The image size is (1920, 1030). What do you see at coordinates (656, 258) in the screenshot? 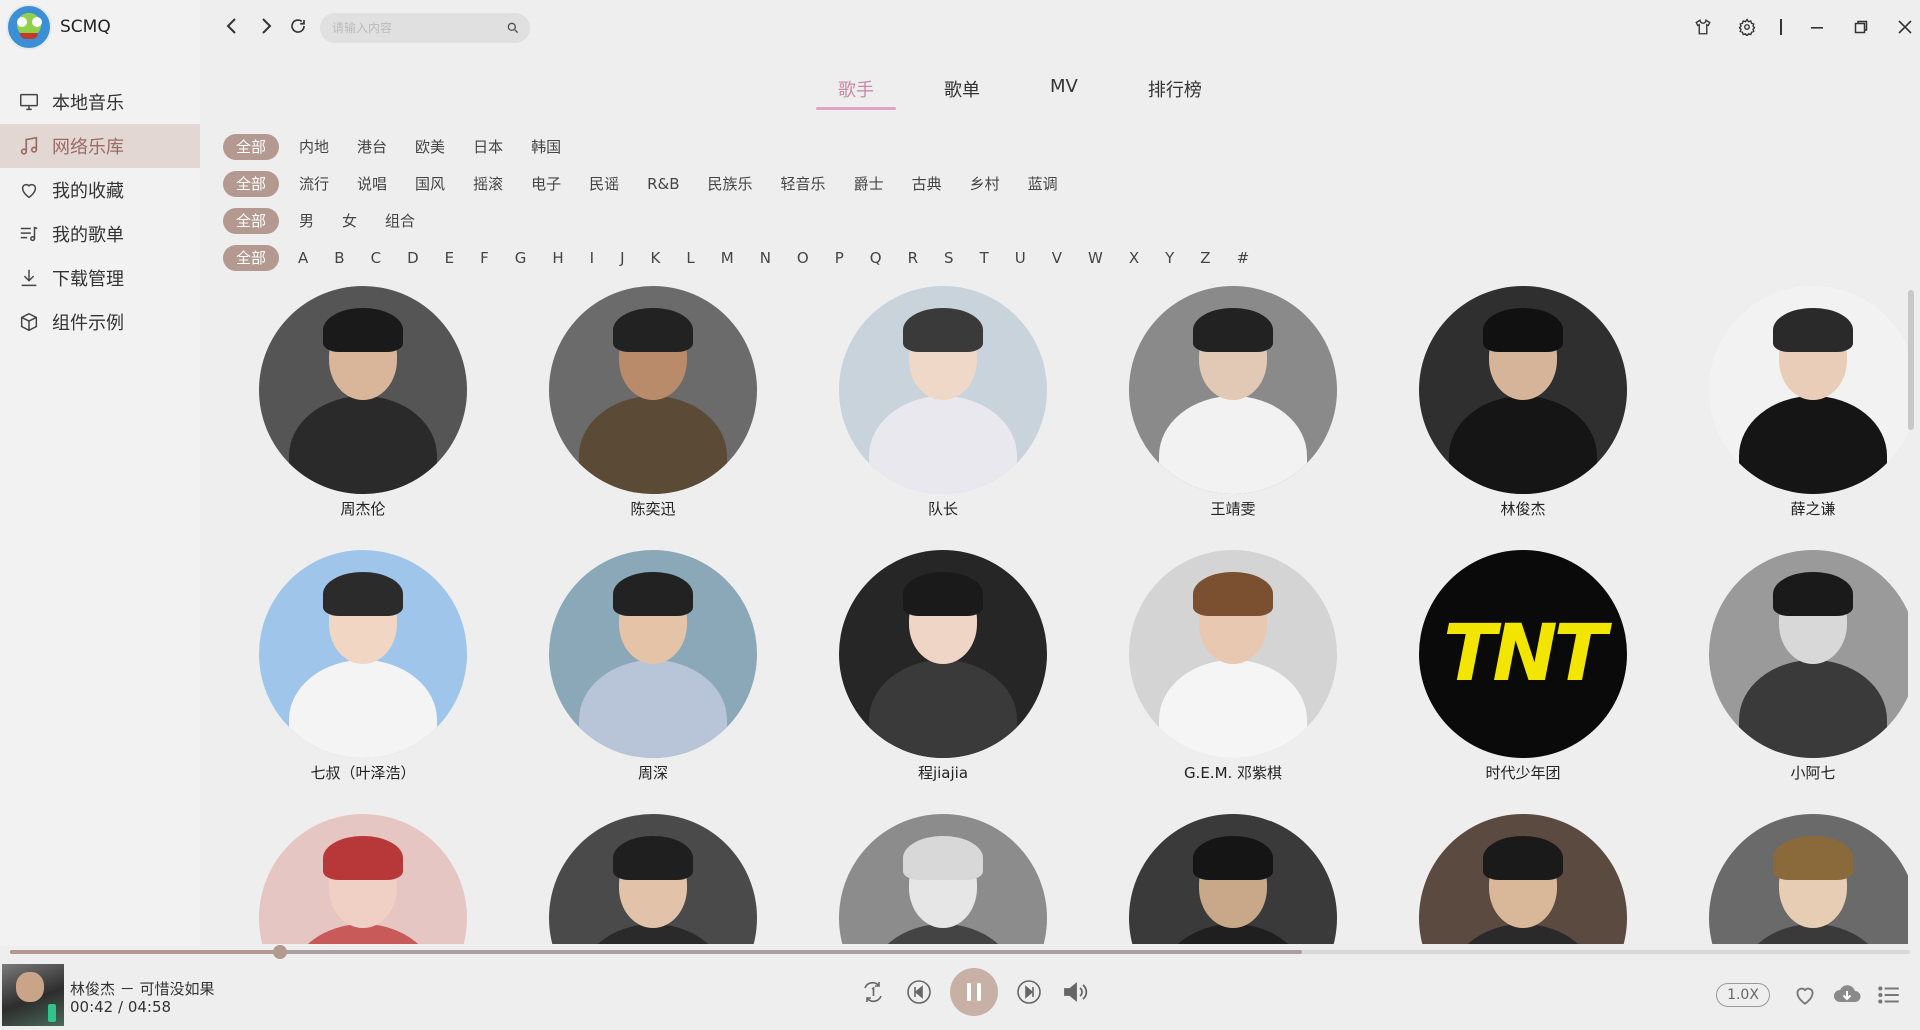
I see `filter-option-letters: K` at bounding box center [656, 258].